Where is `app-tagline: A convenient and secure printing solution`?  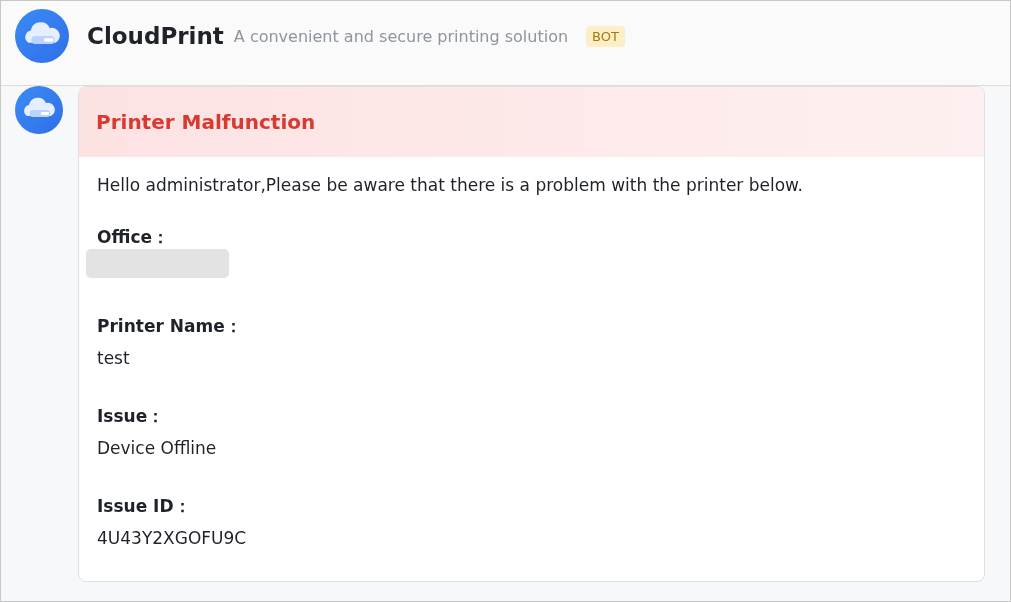
app-tagline: A convenient and secure printing solution is located at coordinates (401, 36).